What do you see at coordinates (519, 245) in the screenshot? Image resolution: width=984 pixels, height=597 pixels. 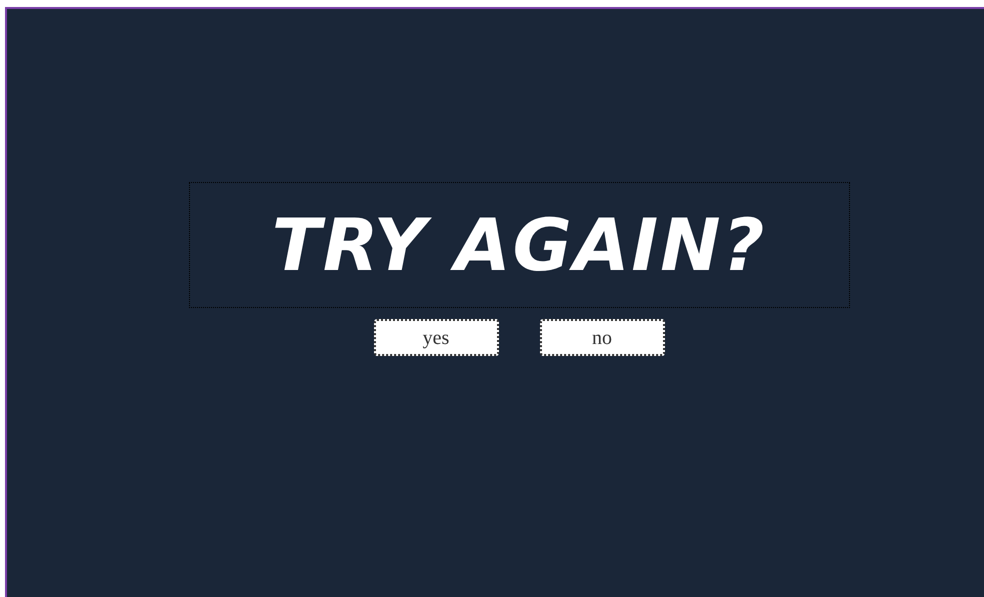 I see `page-heading: TRY AGAIN?` at bounding box center [519, 245].